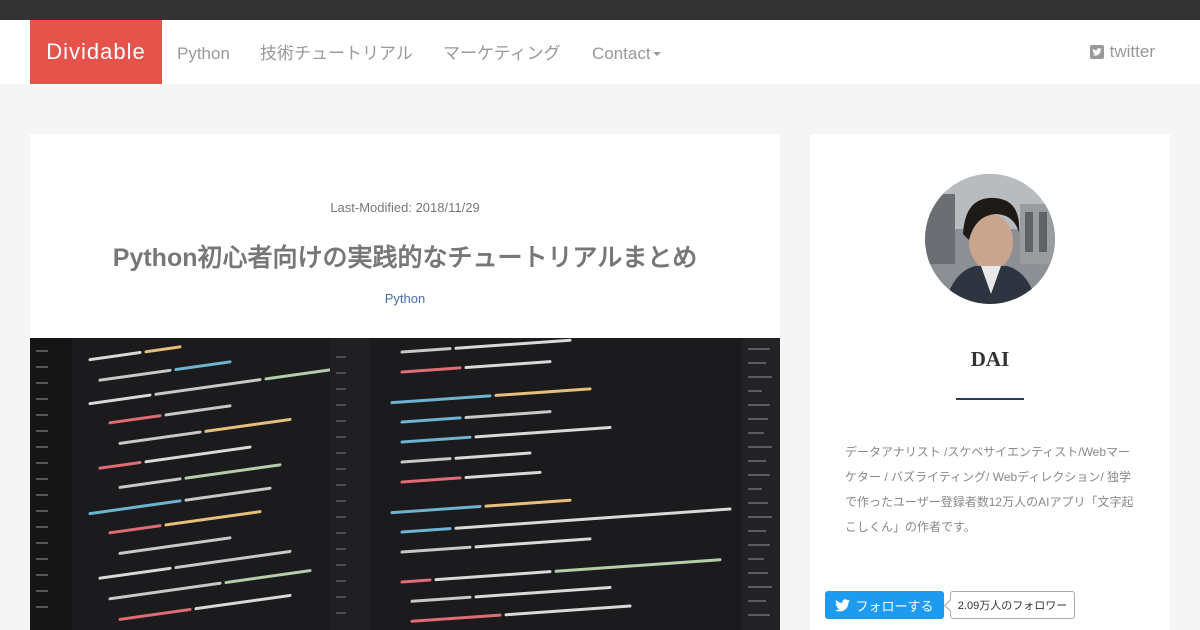  Describe the element at coordinates (990, 359) in the screenshot. I see `author-name: DAI` at that location.